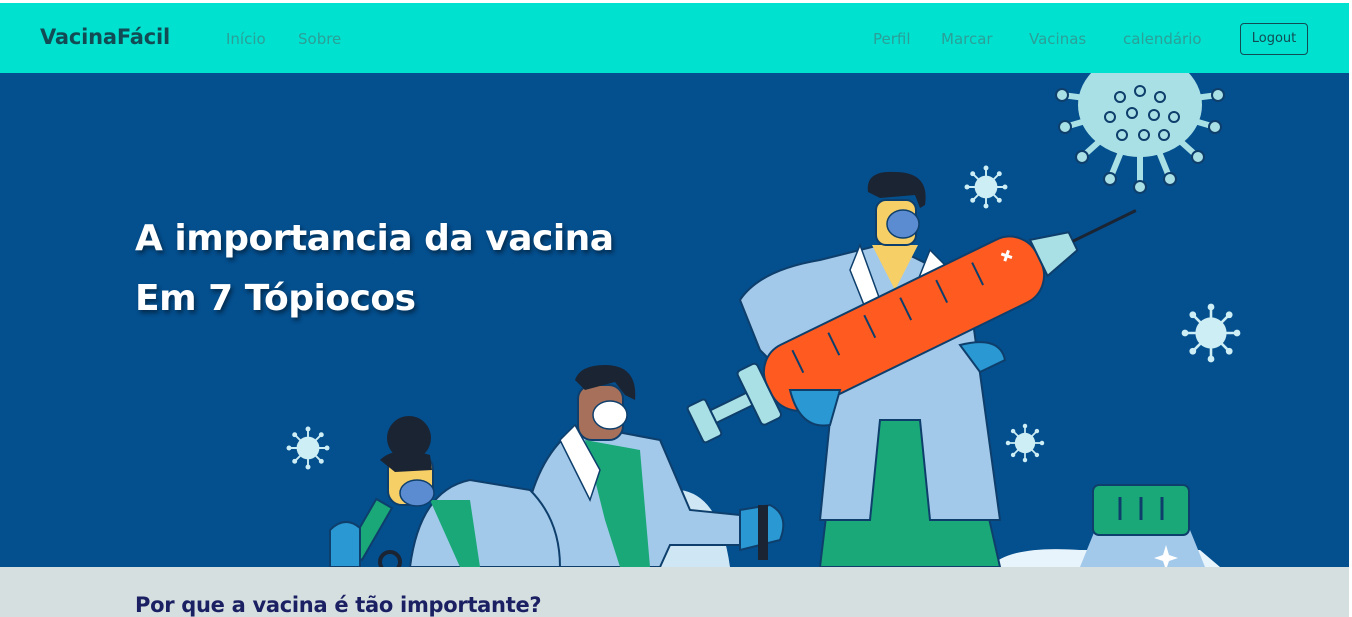 This screenshot has width=1352, height=617. What do you see at coordinates (674, 592) in the screenshot?
I see `why-vaccine-section: Por que a vacina é tão importante?` at bounding box center [674, 592].